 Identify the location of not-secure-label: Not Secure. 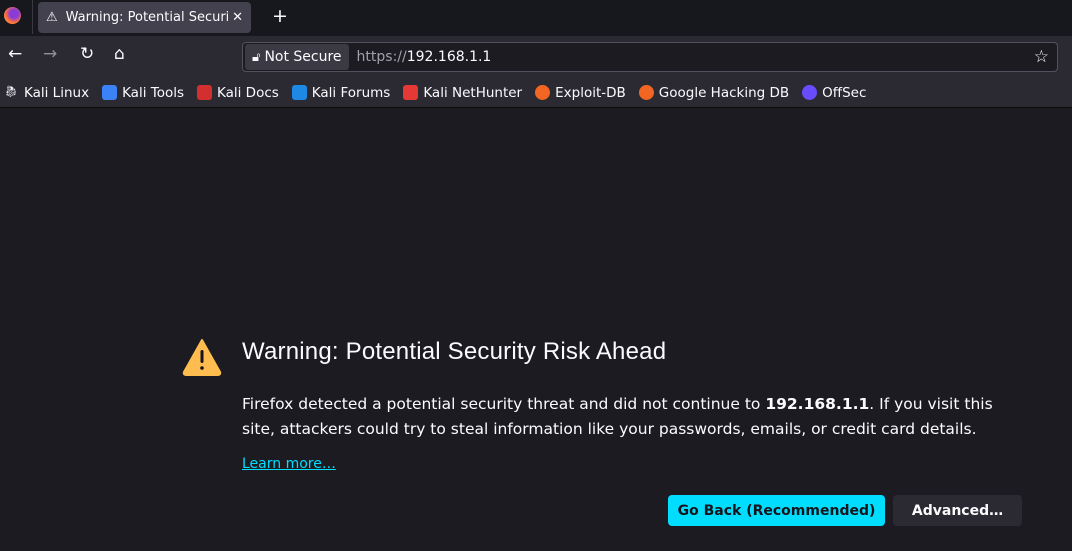
(303, 57).